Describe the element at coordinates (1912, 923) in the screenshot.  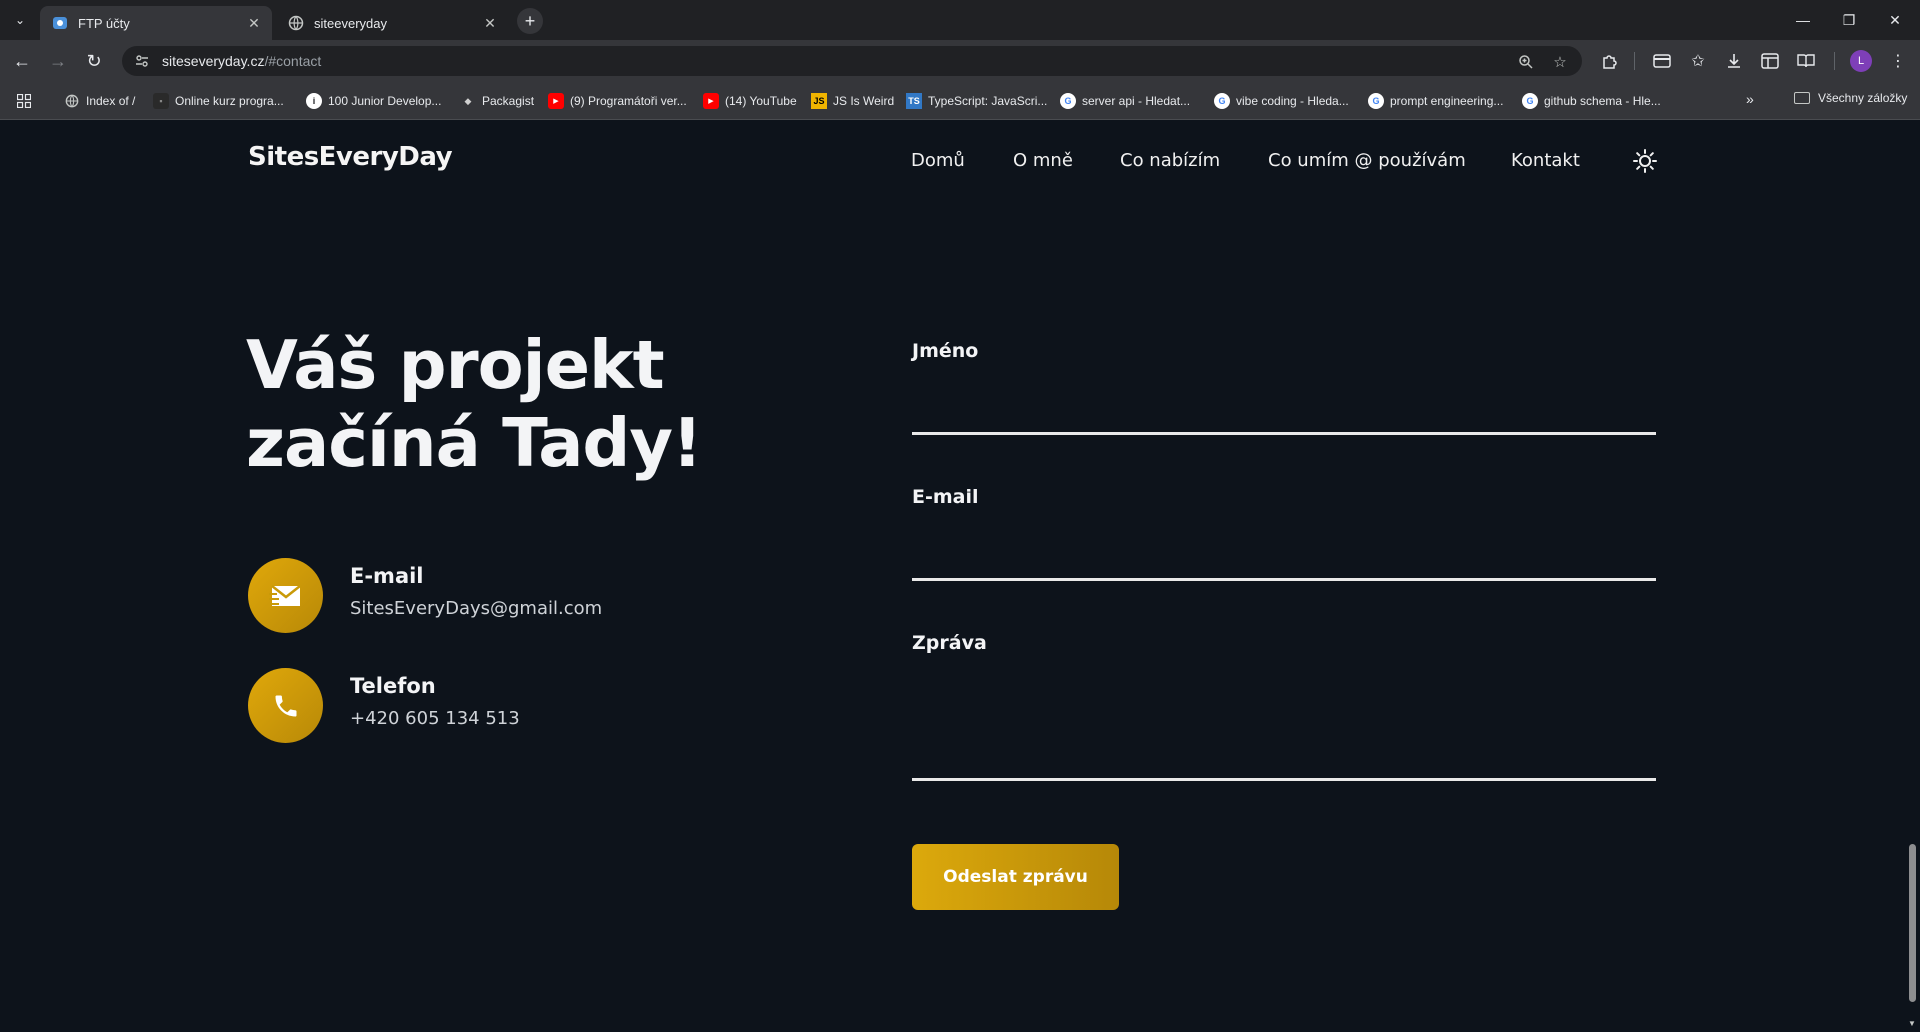
I see `scrollbar-thumb` at that location.